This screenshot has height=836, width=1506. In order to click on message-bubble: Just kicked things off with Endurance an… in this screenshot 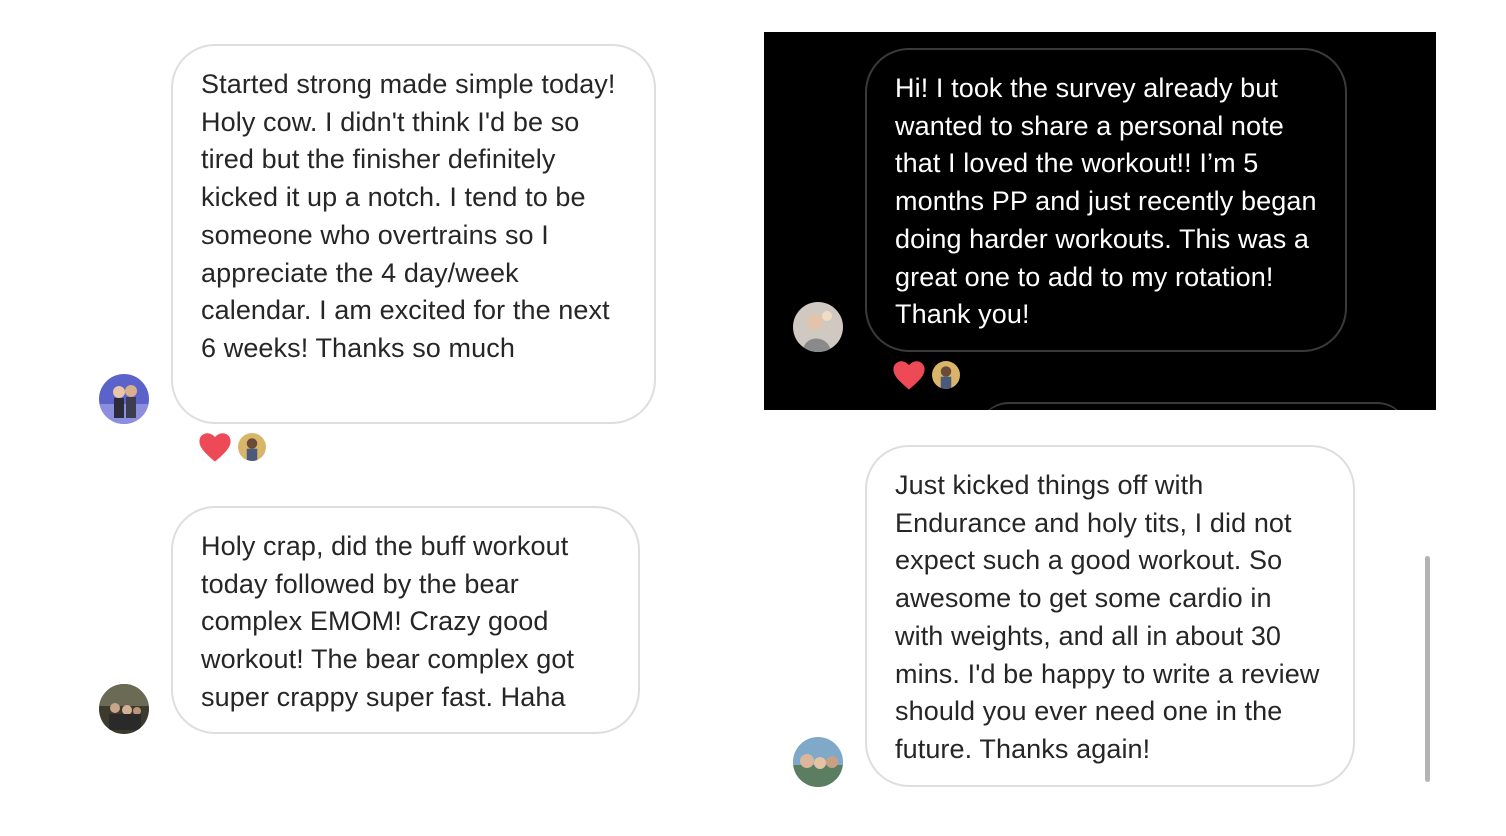, I will do `click(1110, 616)`.